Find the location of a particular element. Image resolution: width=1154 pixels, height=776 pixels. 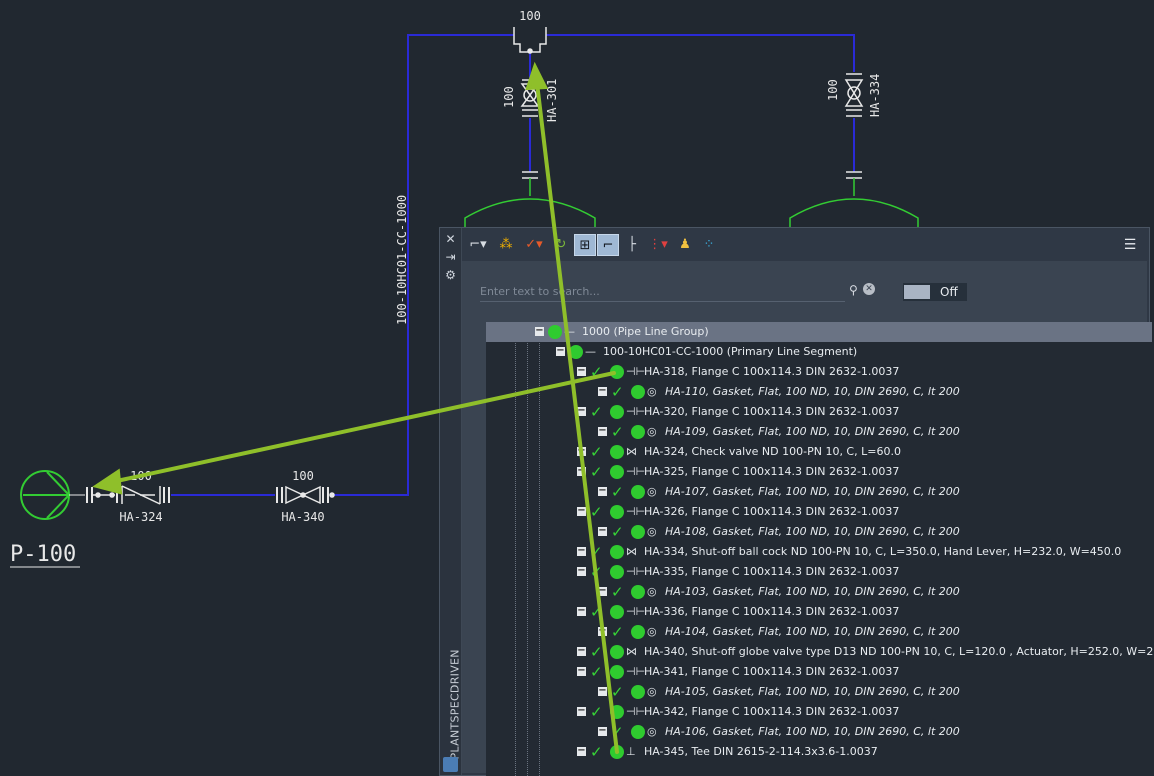

line-tool-icon: ⌐▾ is located at coordinates (478, 245).